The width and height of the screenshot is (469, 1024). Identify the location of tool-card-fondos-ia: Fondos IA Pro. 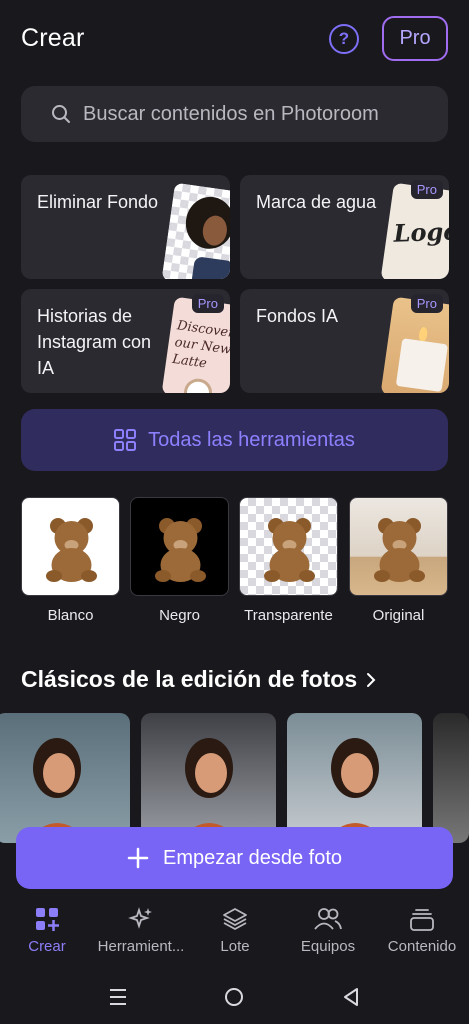
(344, 341).